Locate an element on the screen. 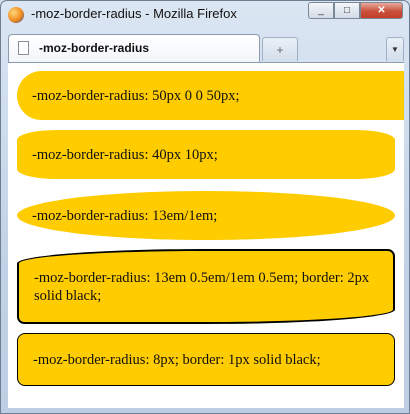 Image resolution: width=410 pixels, height=414 pixels. tab-active: -moz-border-radius is located at coordinates (134, 48).